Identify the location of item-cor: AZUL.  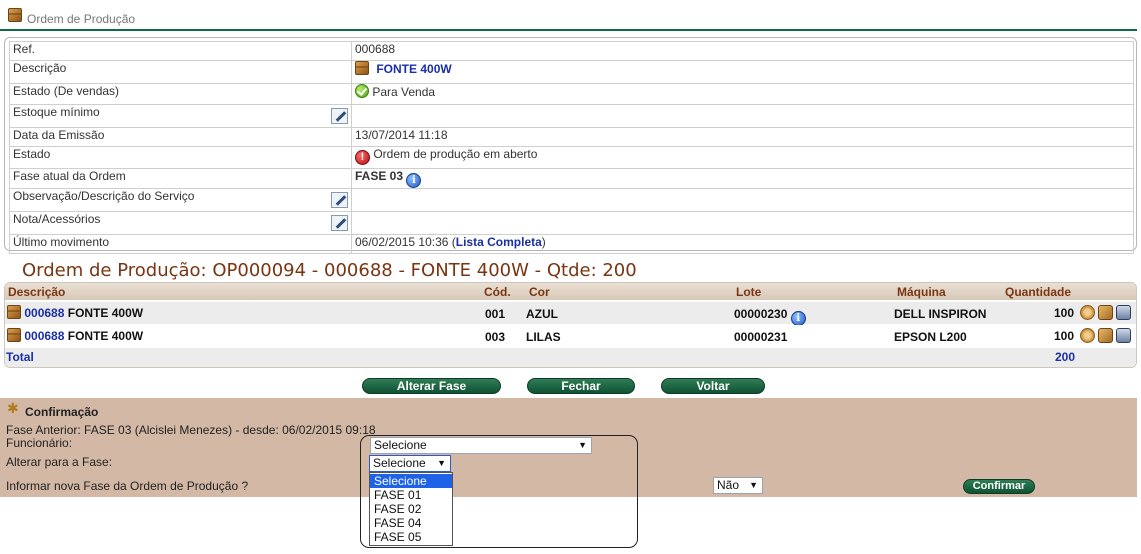
(542, 314).